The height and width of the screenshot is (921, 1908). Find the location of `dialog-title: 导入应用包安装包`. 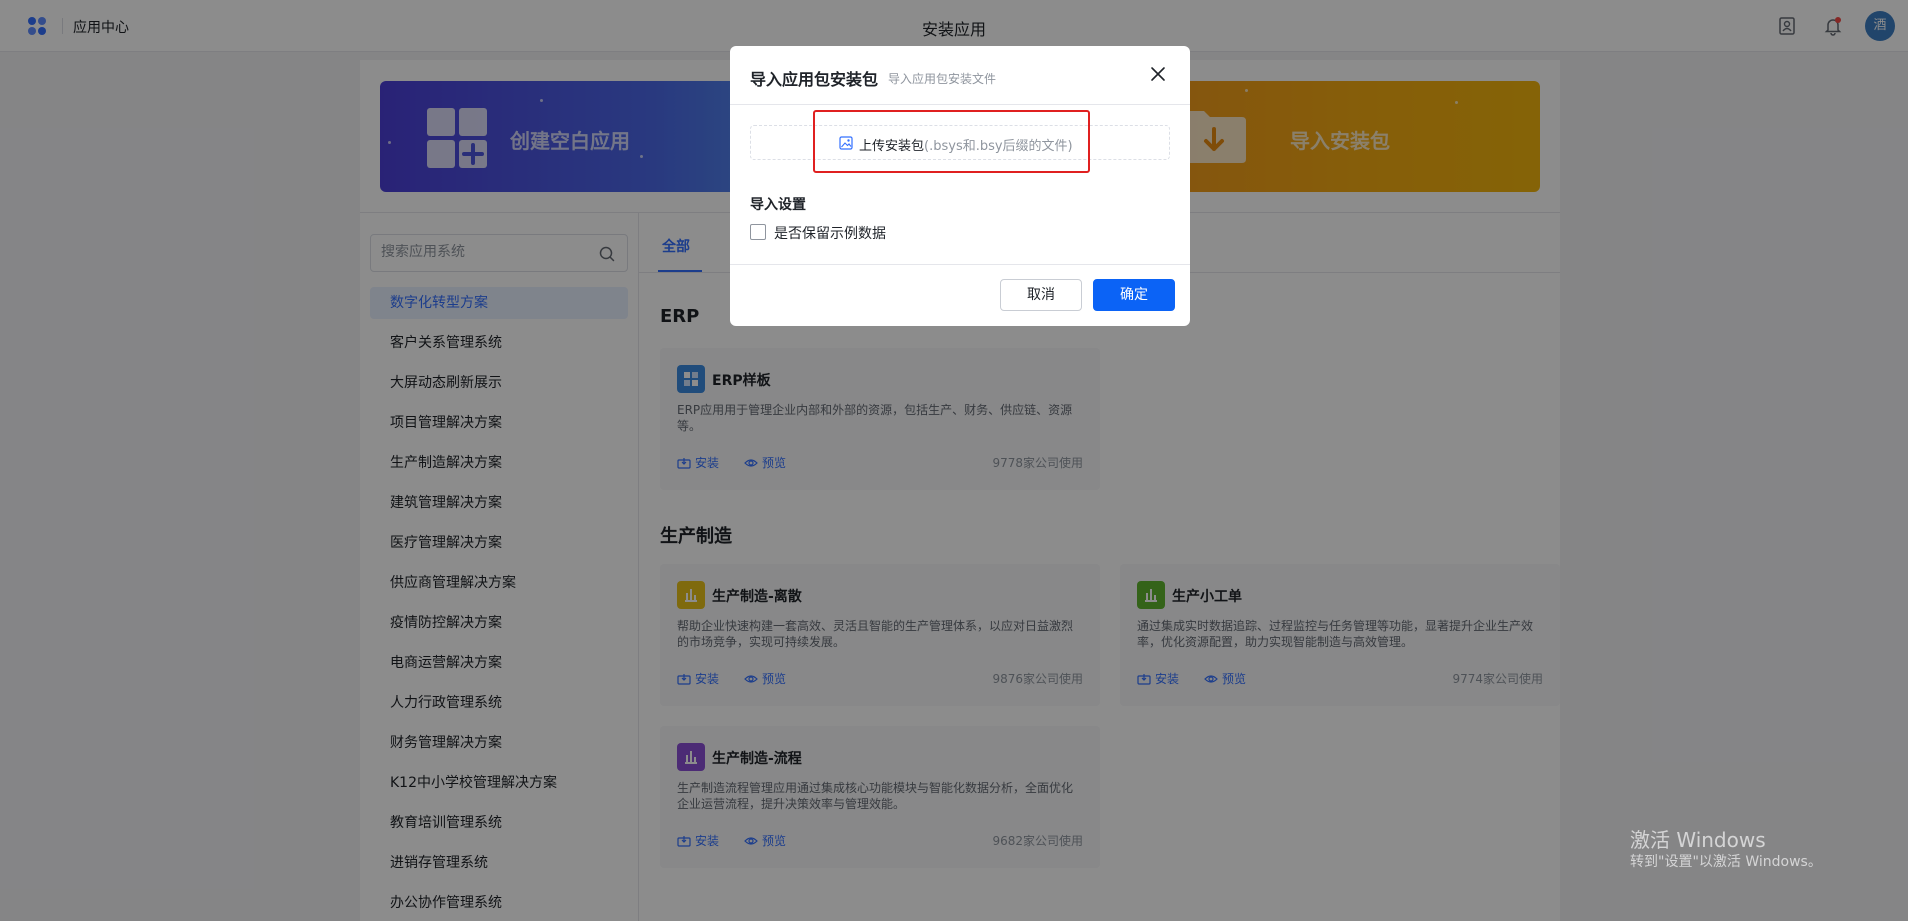

dialog-title: 导入应用包安装包 is located at coordinates (814, 79).